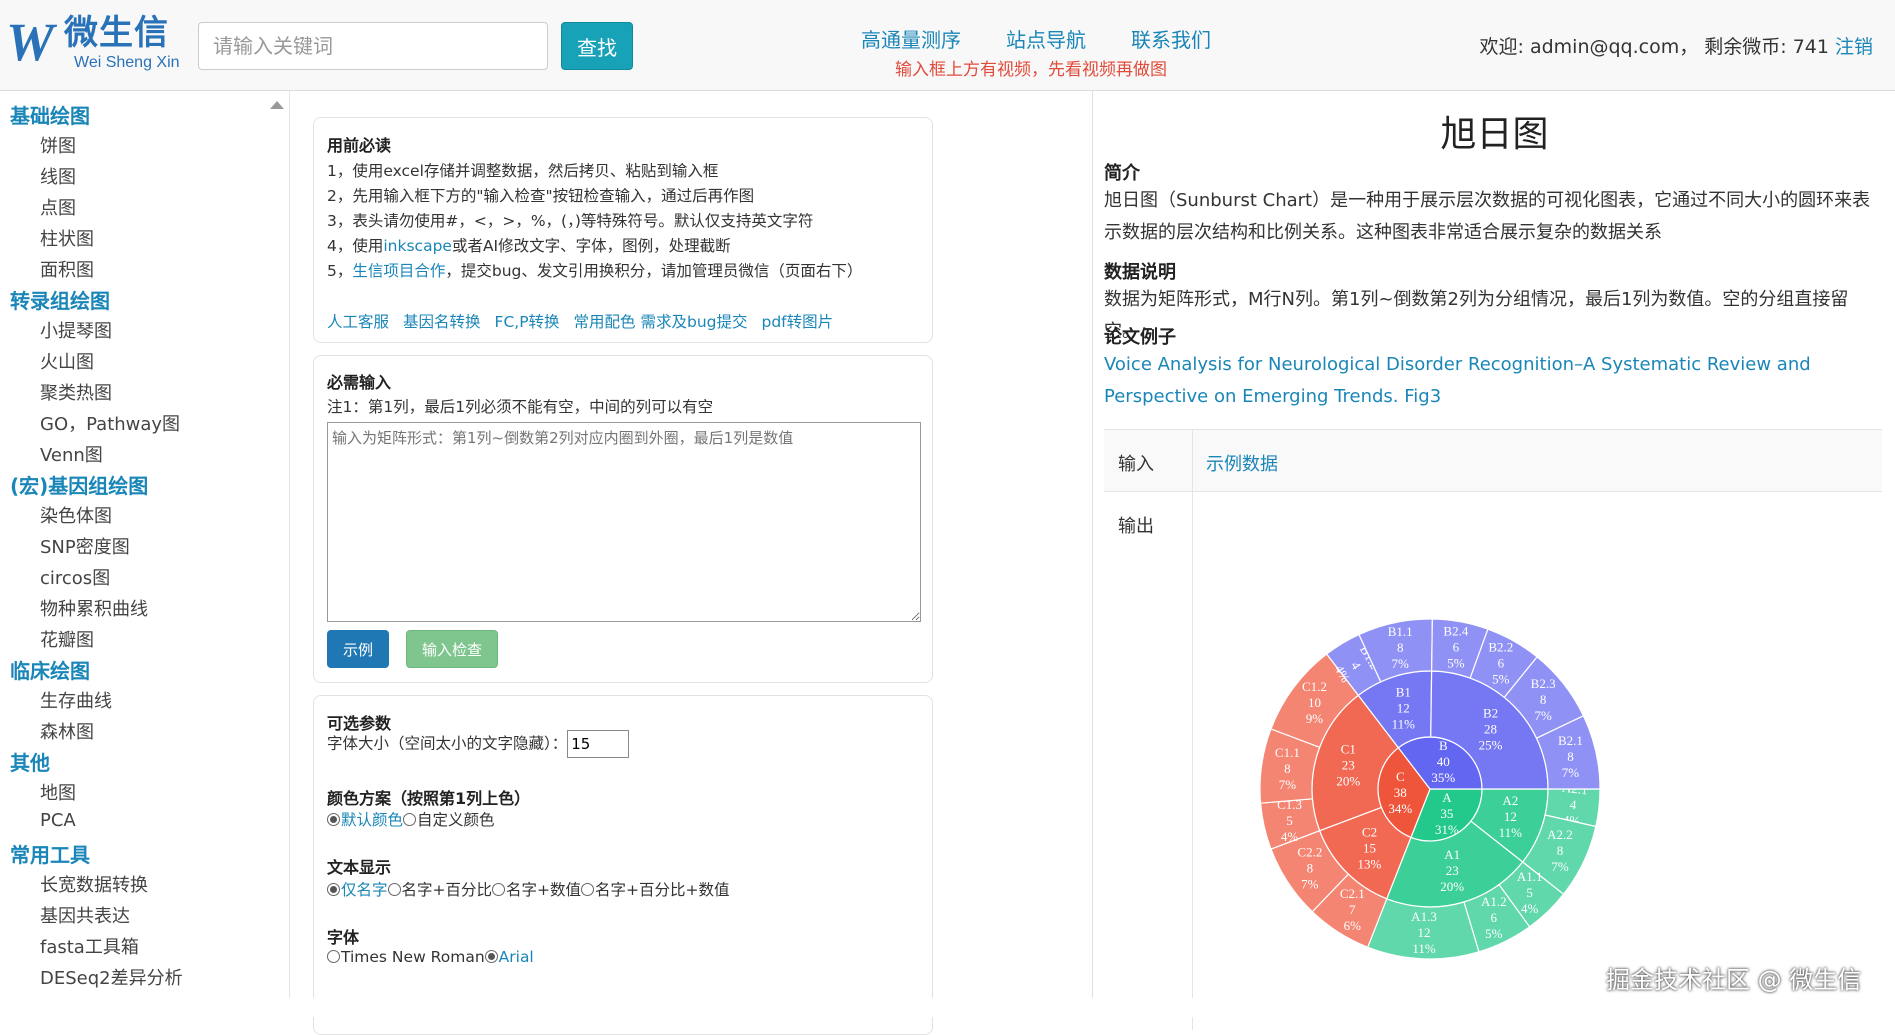 Image resolution: width=1895 pixels, height=1035 pixels. What do you see at coordinates (50, 114) in the screenshot?
I see `sidebar-category-basic: 基础绘图` at bounding box center [50, 114].